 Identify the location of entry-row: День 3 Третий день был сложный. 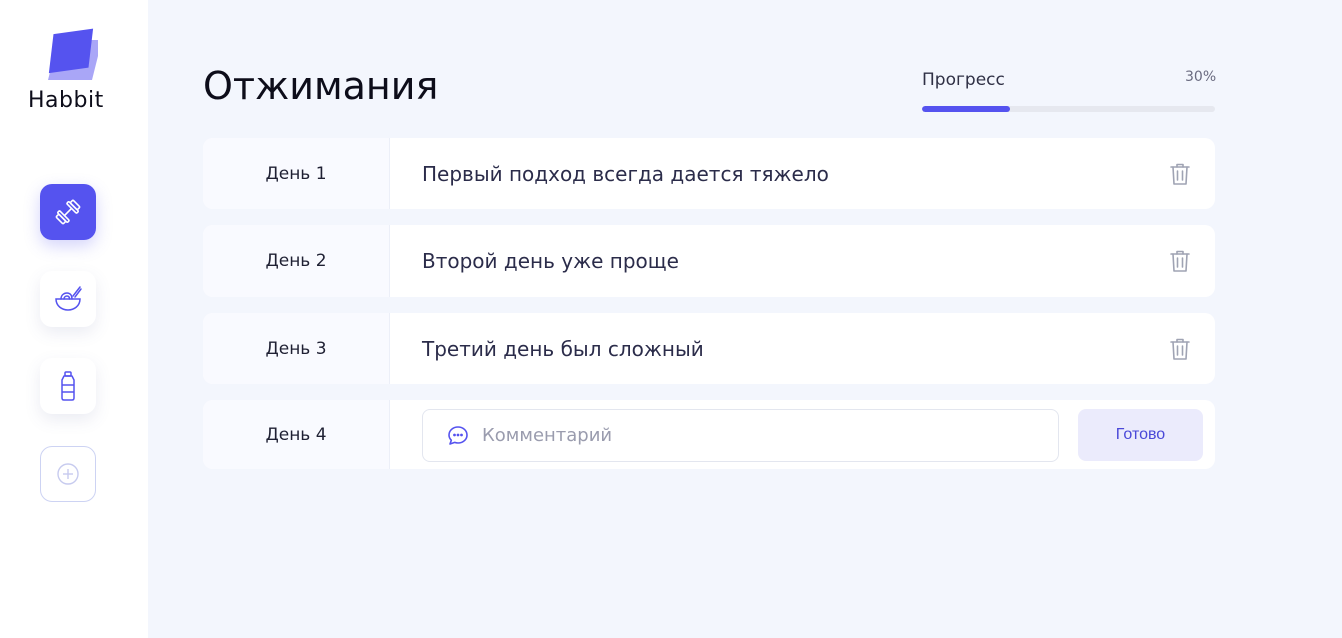
(709, 348).